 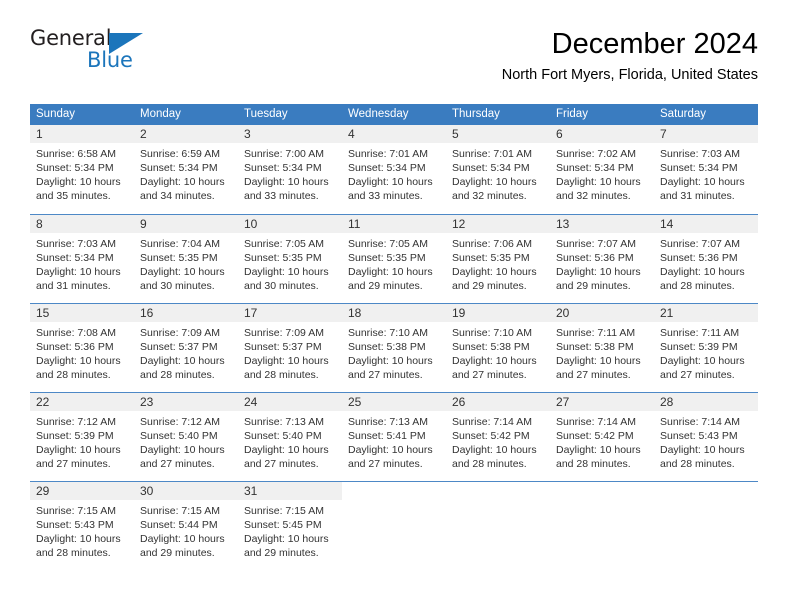 I want to click on day-number-band: 27, so click(x=602, y=402).